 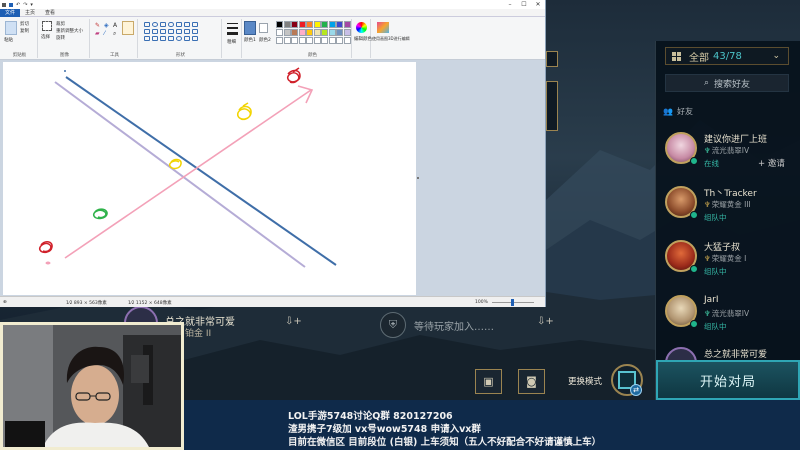 What do you see at coordinates (524, 4) in the screenshot?
I see `maximize-icon: ☐` at bounding box center [524, 4].